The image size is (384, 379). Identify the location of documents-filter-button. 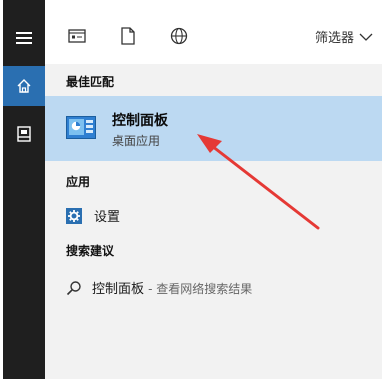
(128, 36).